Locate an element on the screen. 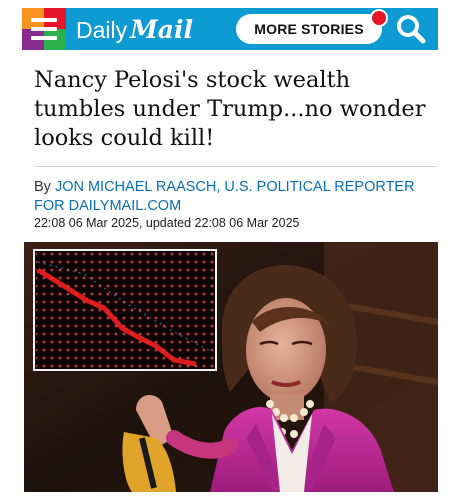 This screenshot has height=500, width=460. notification-dot is located at coordinates (379, 18).